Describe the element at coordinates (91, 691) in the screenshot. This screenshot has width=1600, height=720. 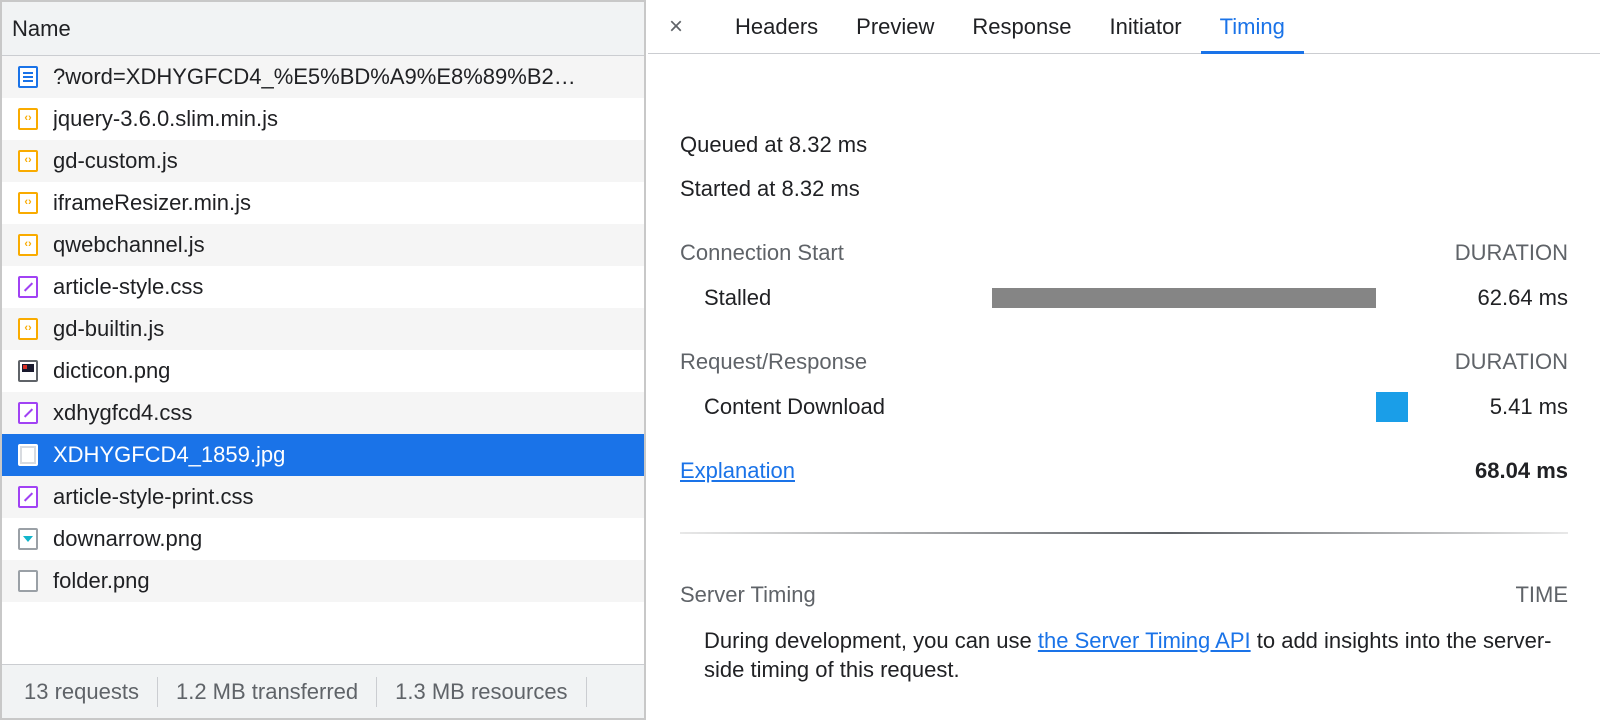
I see `request-count: 13 requests` at that location.